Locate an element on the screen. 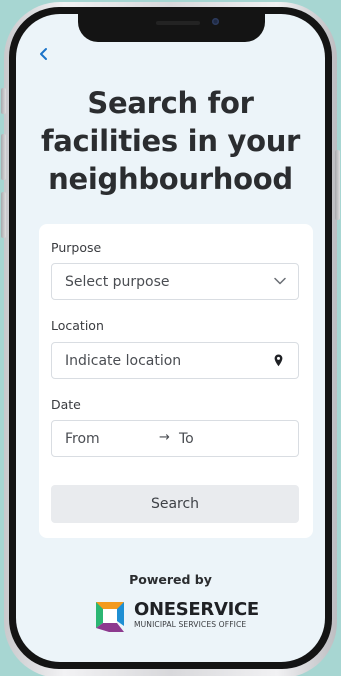  oneservice-logo: ONESERVICE MUNICIPAL SERVICES OFFICE is located at coordinates (177, 616).